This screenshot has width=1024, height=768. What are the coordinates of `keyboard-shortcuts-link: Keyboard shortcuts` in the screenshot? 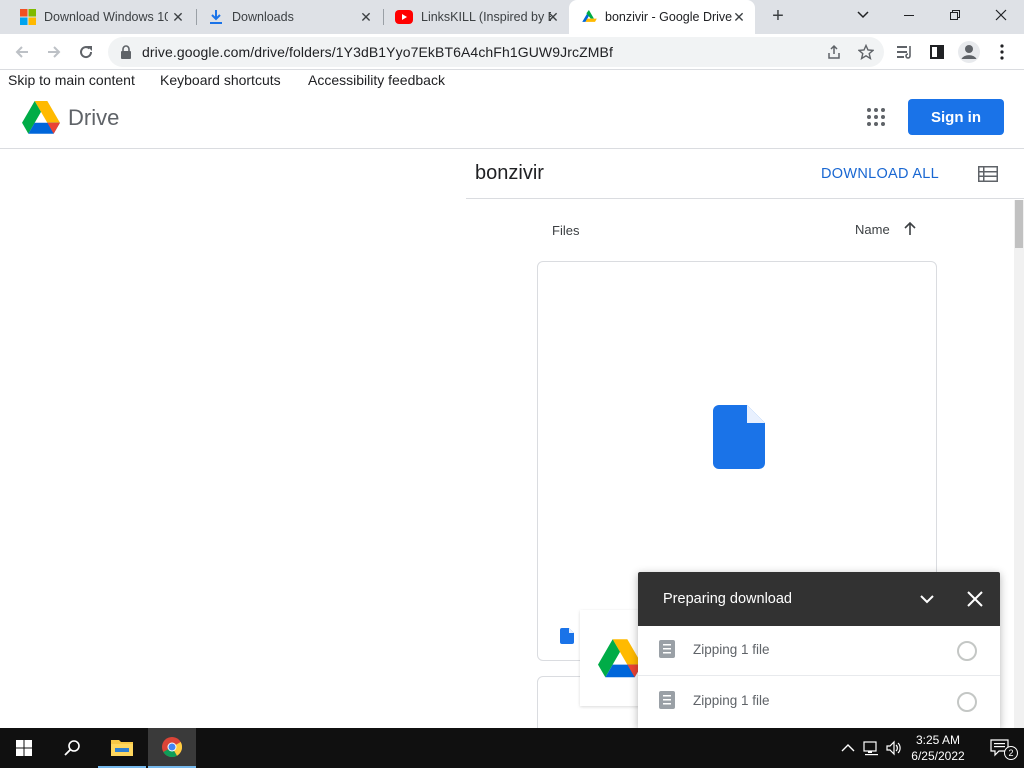 It's located at (220, 80).